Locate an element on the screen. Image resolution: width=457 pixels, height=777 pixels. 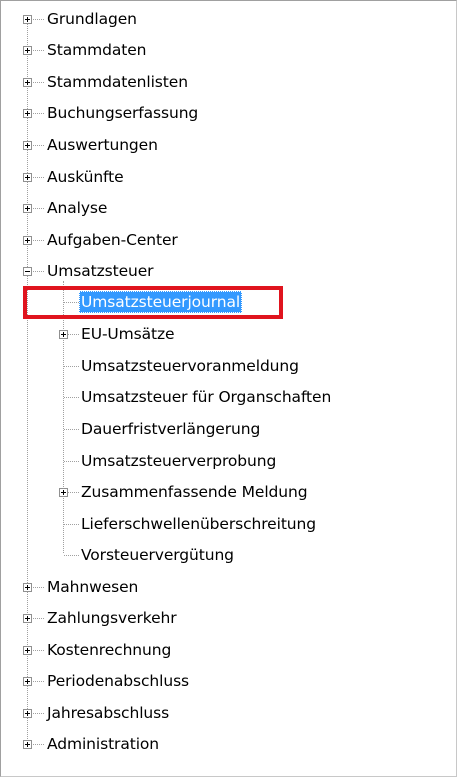
tree-item-analyse: Analyse is located at coordinates (226, 208).